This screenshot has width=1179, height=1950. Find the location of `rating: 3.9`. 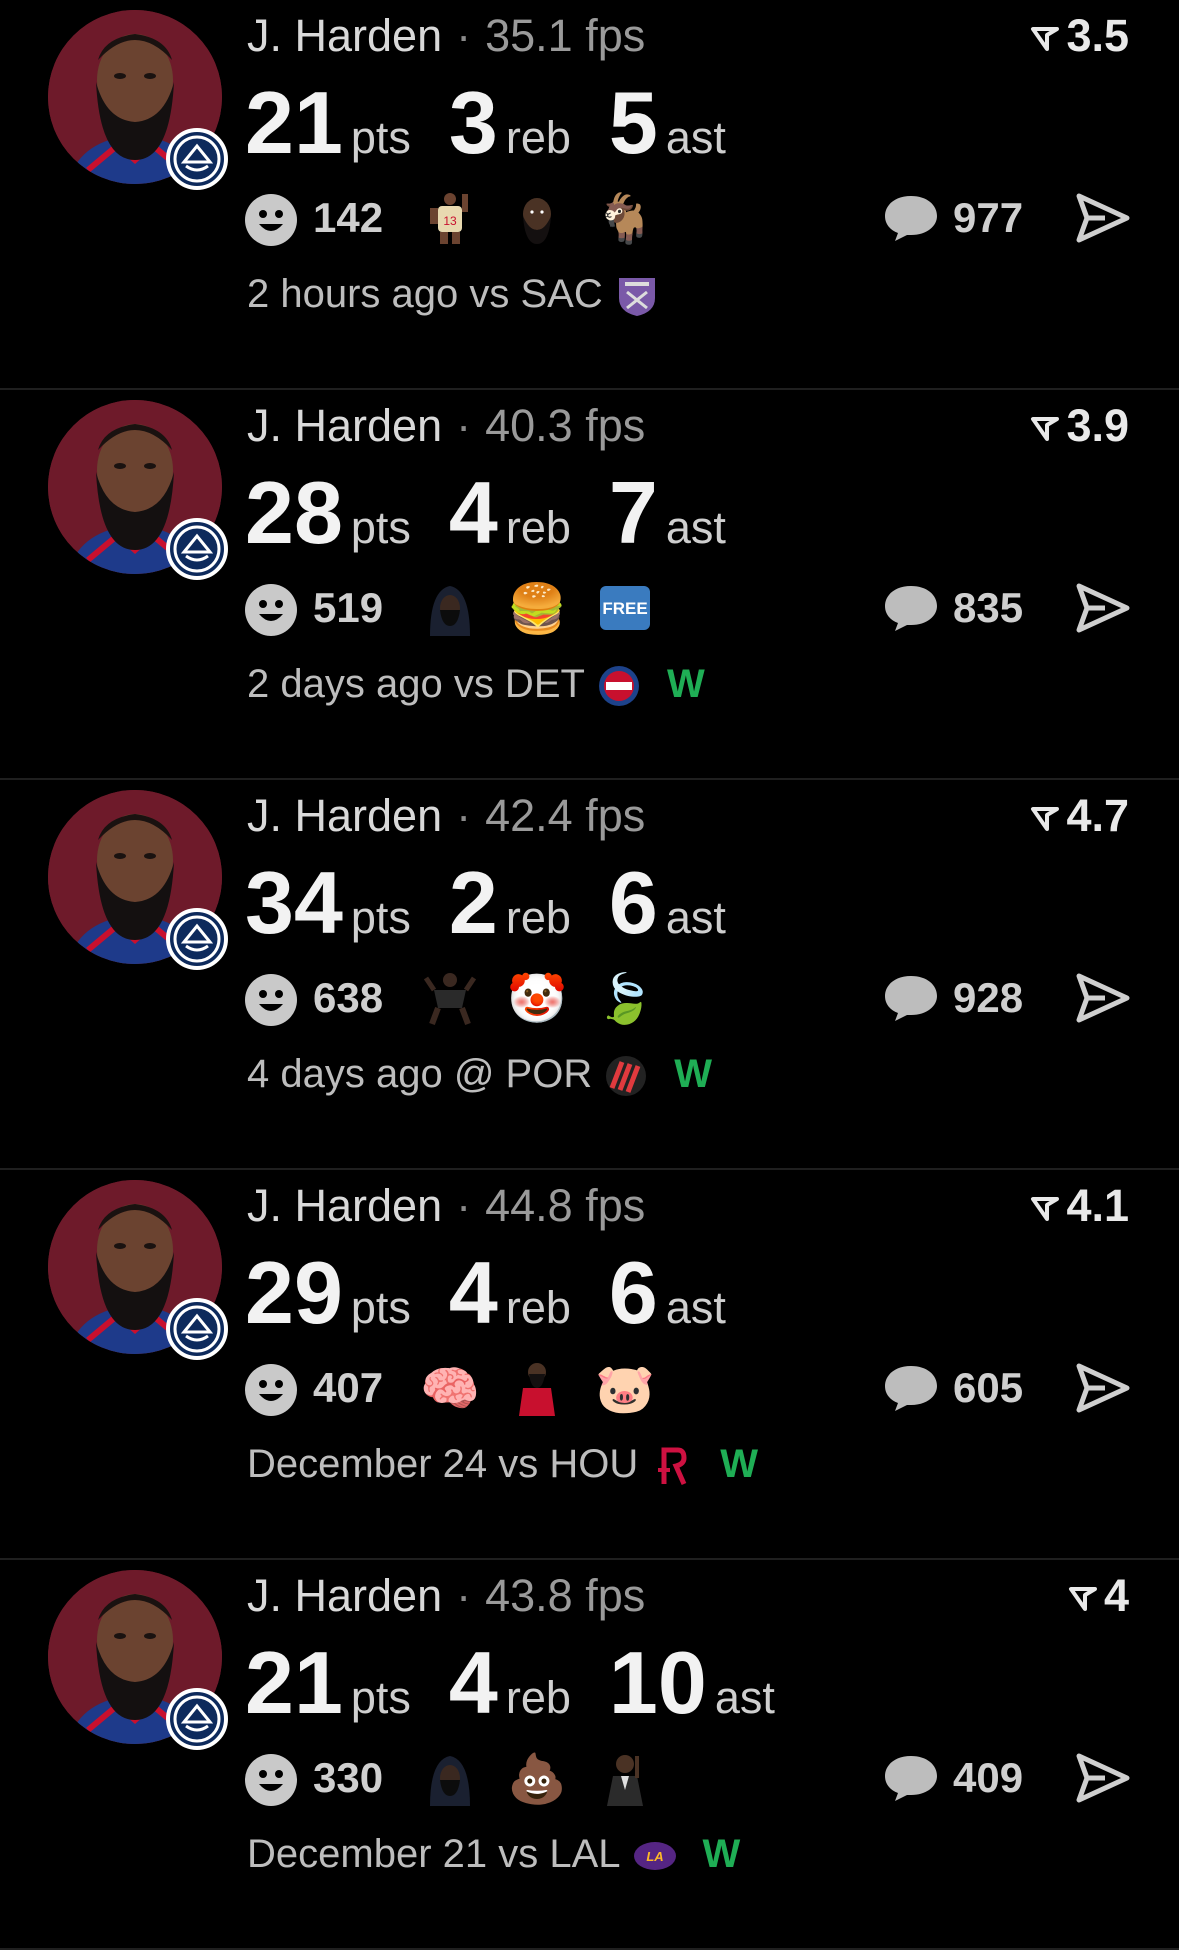

rating: 3.9 is located at coordinates (1079, 426).